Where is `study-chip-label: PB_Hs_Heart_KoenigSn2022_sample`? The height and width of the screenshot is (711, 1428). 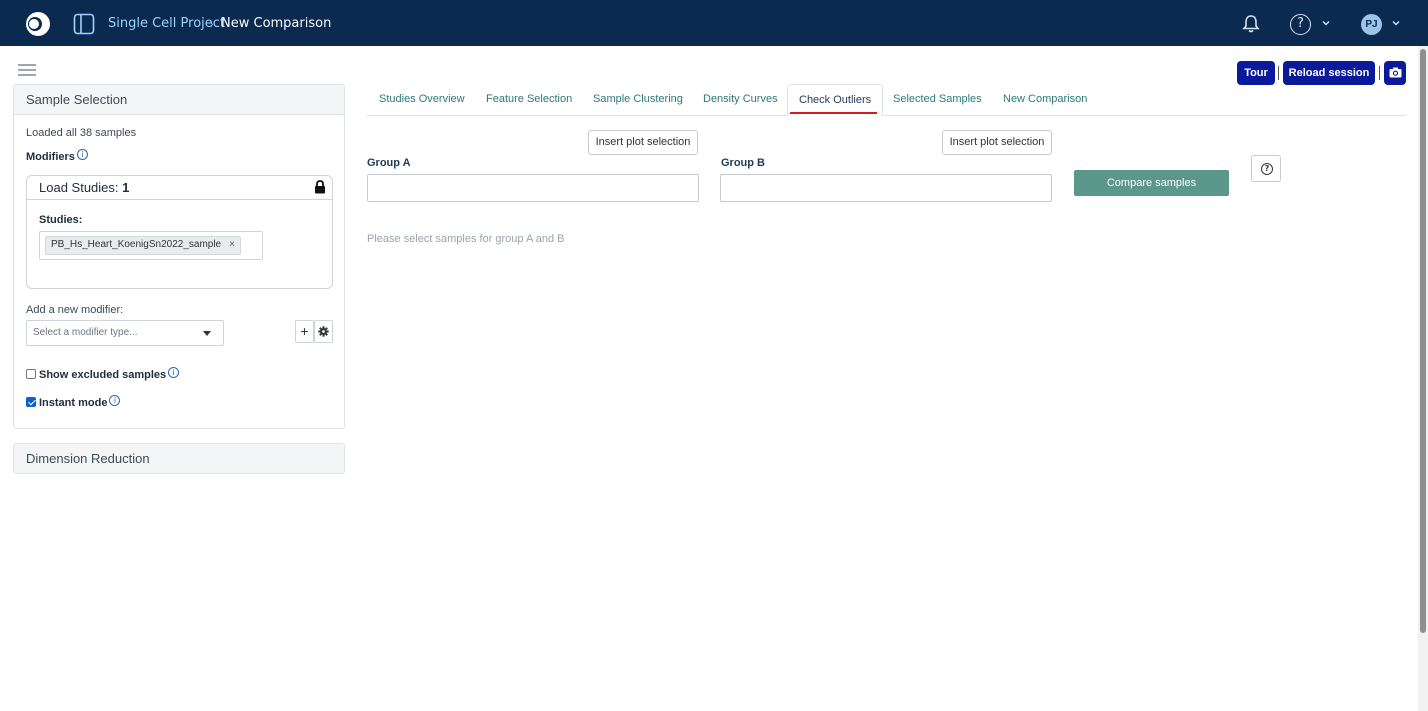 study-chip-label: PB_Hs_Heart_KoenigSn2022_sample is located at coordinates (136, 244).